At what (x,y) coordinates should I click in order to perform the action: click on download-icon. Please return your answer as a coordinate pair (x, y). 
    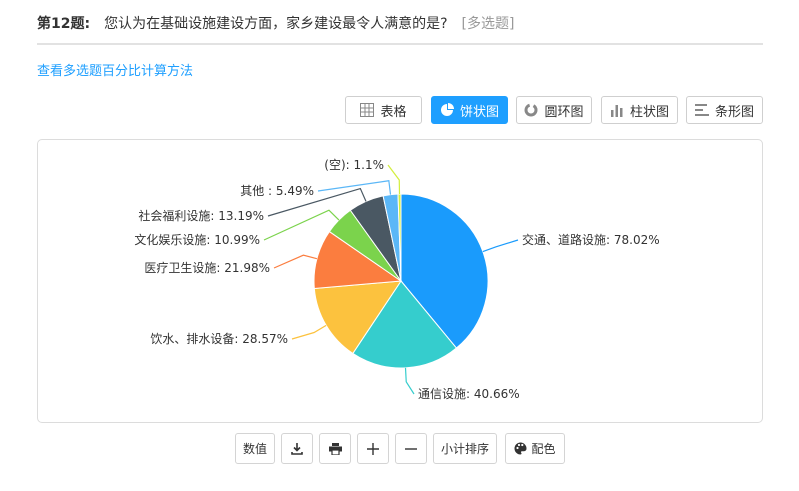
    Looking at the image, I should click on (297, 448).